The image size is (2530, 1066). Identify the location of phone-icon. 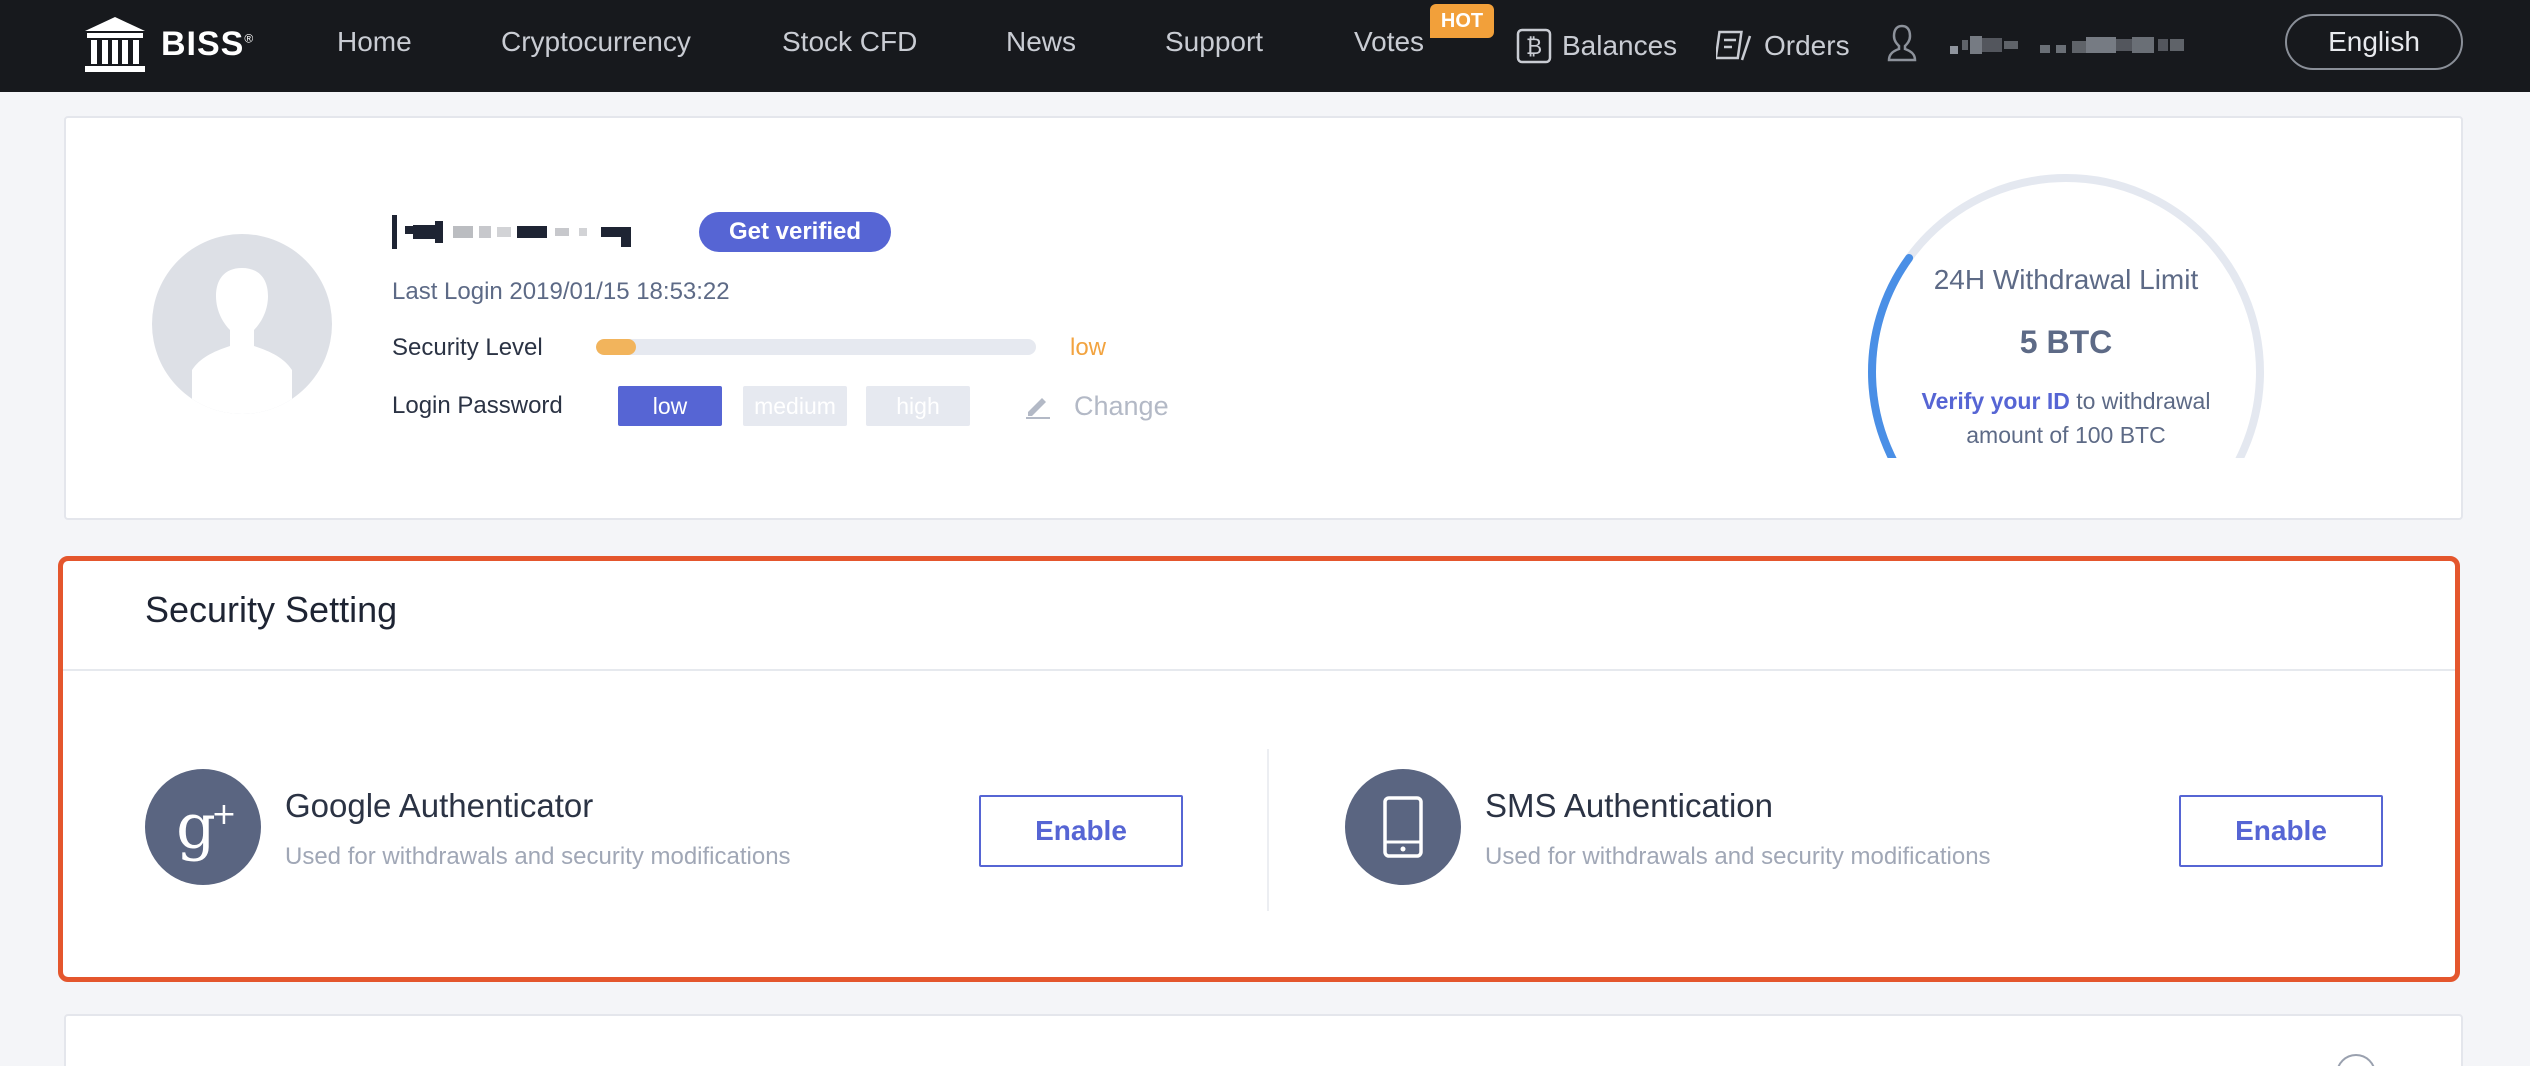
(1403, 827).